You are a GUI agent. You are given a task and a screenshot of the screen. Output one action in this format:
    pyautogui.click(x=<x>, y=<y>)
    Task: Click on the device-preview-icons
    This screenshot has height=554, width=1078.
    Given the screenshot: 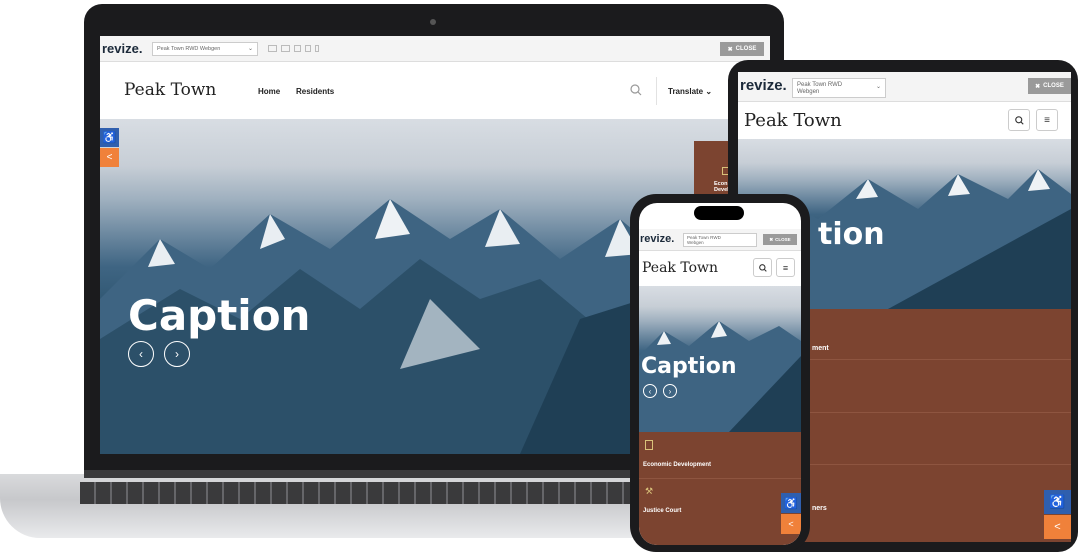 What is the action you would take?
    pyautogui.click(x=298, y=49)
    